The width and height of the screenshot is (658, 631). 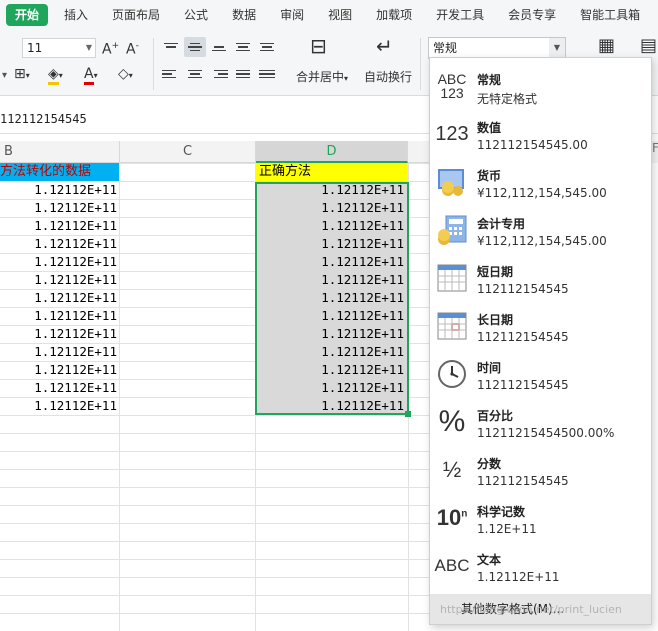 What do you see at coordinates (540, 374) in the screenshot?
I see `format-option-6: 时间 112112154545` at bounding box center [540, 374].